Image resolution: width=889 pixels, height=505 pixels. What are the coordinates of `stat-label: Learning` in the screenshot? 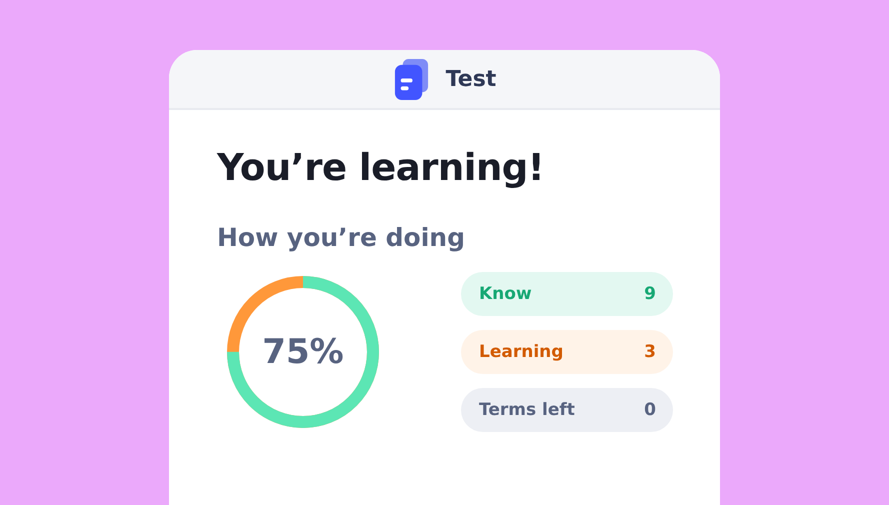 It's located at (521, 352).